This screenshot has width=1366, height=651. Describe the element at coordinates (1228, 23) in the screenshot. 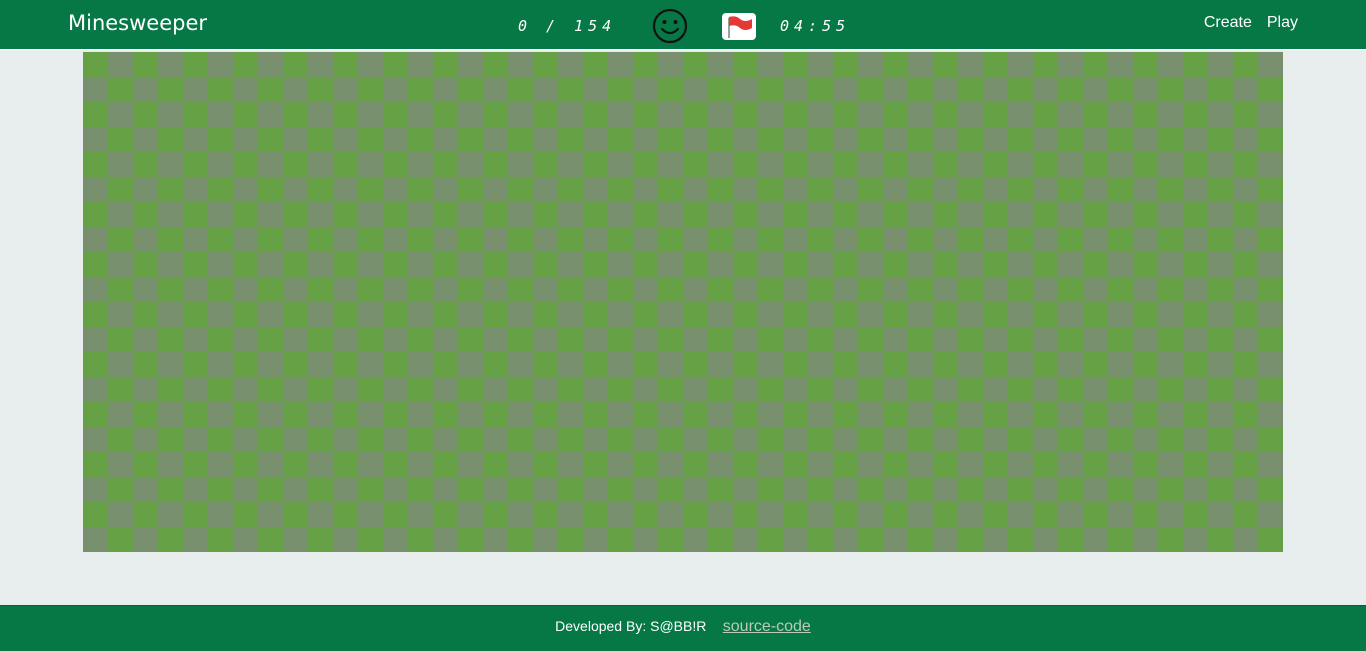

I see `nav-create-link: Create` at that location.